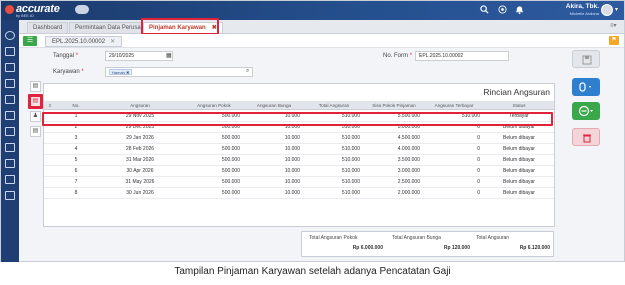 The image size is (625, 285). What do you see at coordinates (35, 116) in the screenshot?
I see `users-icon: ♟` at bounding box center [35, 116].